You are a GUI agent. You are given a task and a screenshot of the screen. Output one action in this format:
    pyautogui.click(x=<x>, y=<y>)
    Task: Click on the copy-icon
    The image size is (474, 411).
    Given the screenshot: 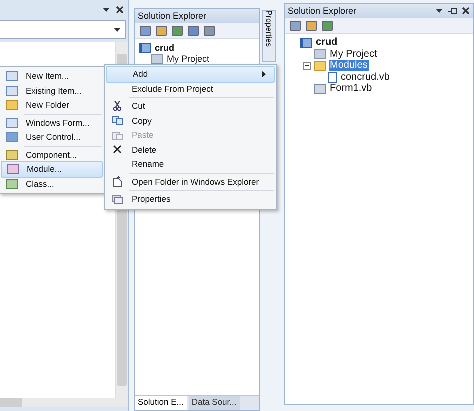 What is the action you would take?
    pyautogui.click(x=117, y=121)
    